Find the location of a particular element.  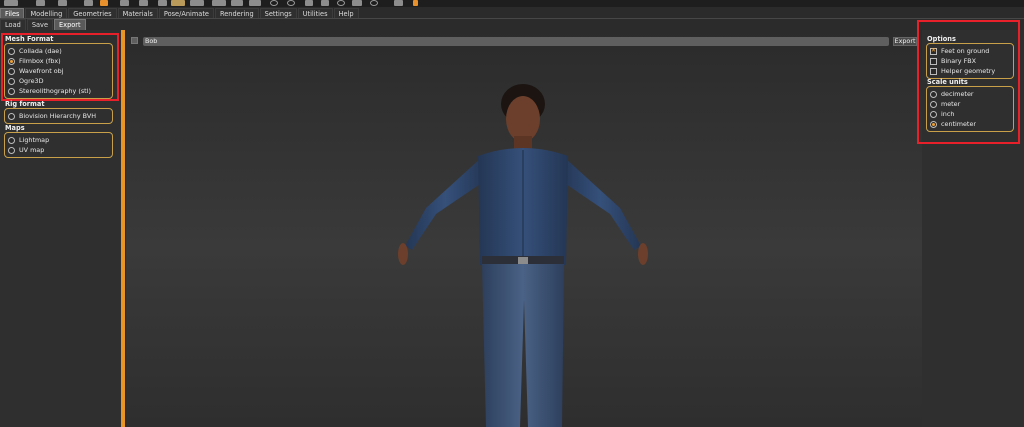

viewport-toggle-icon is located at coordinates (134, 40).